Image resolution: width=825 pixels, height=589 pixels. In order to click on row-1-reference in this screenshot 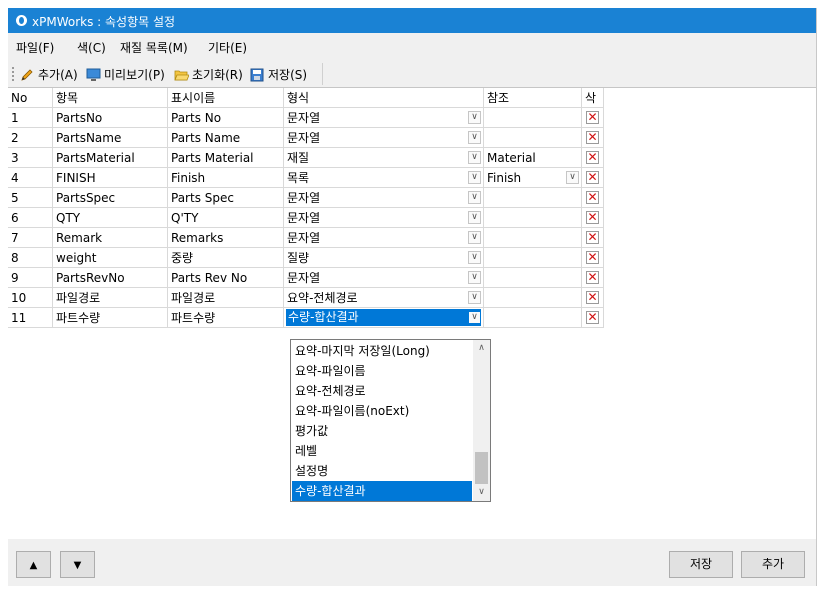, I will do `click(533, 118)`.